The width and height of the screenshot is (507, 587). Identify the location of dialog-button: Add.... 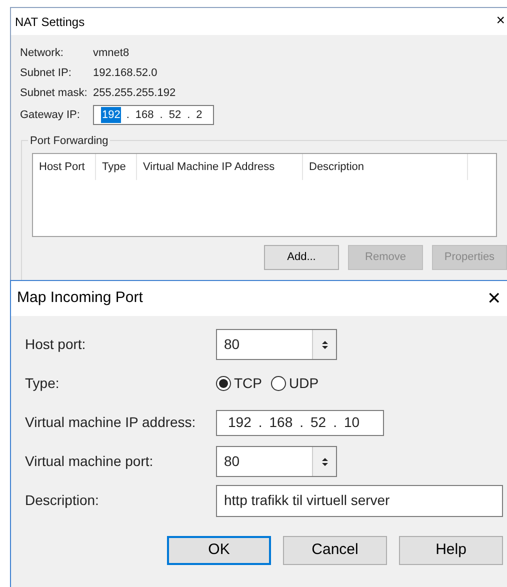
(301, 257).